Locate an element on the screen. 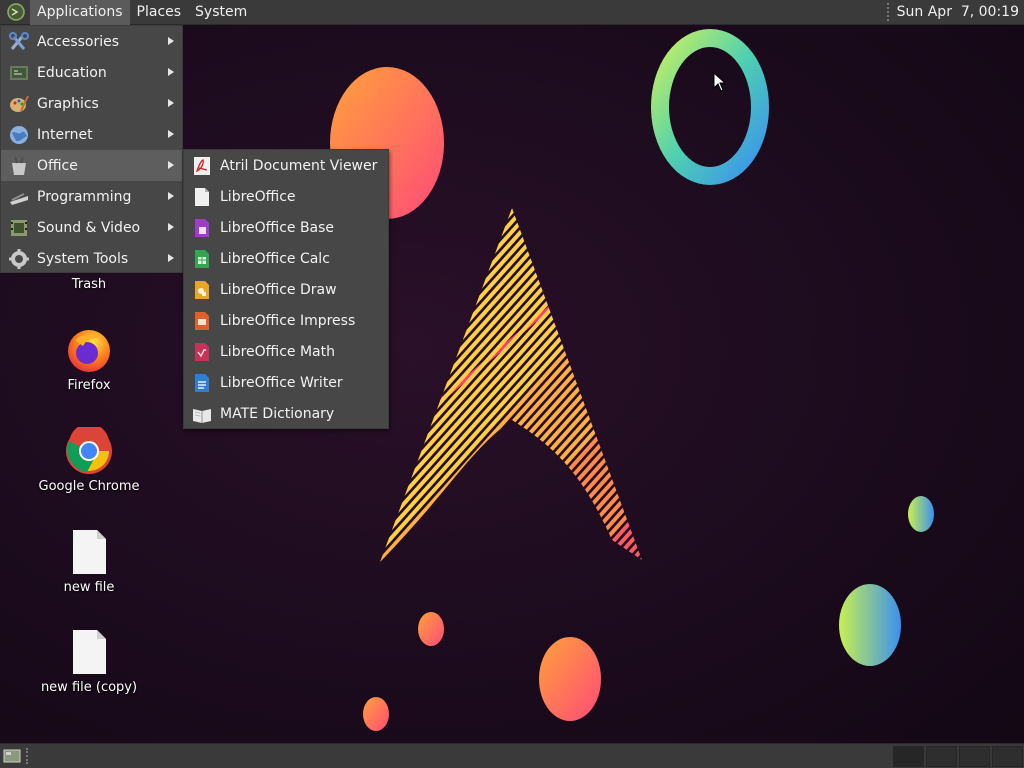 This screenshot has height=768, width=1024. system-menu: System is located at coordinates (221, 12).